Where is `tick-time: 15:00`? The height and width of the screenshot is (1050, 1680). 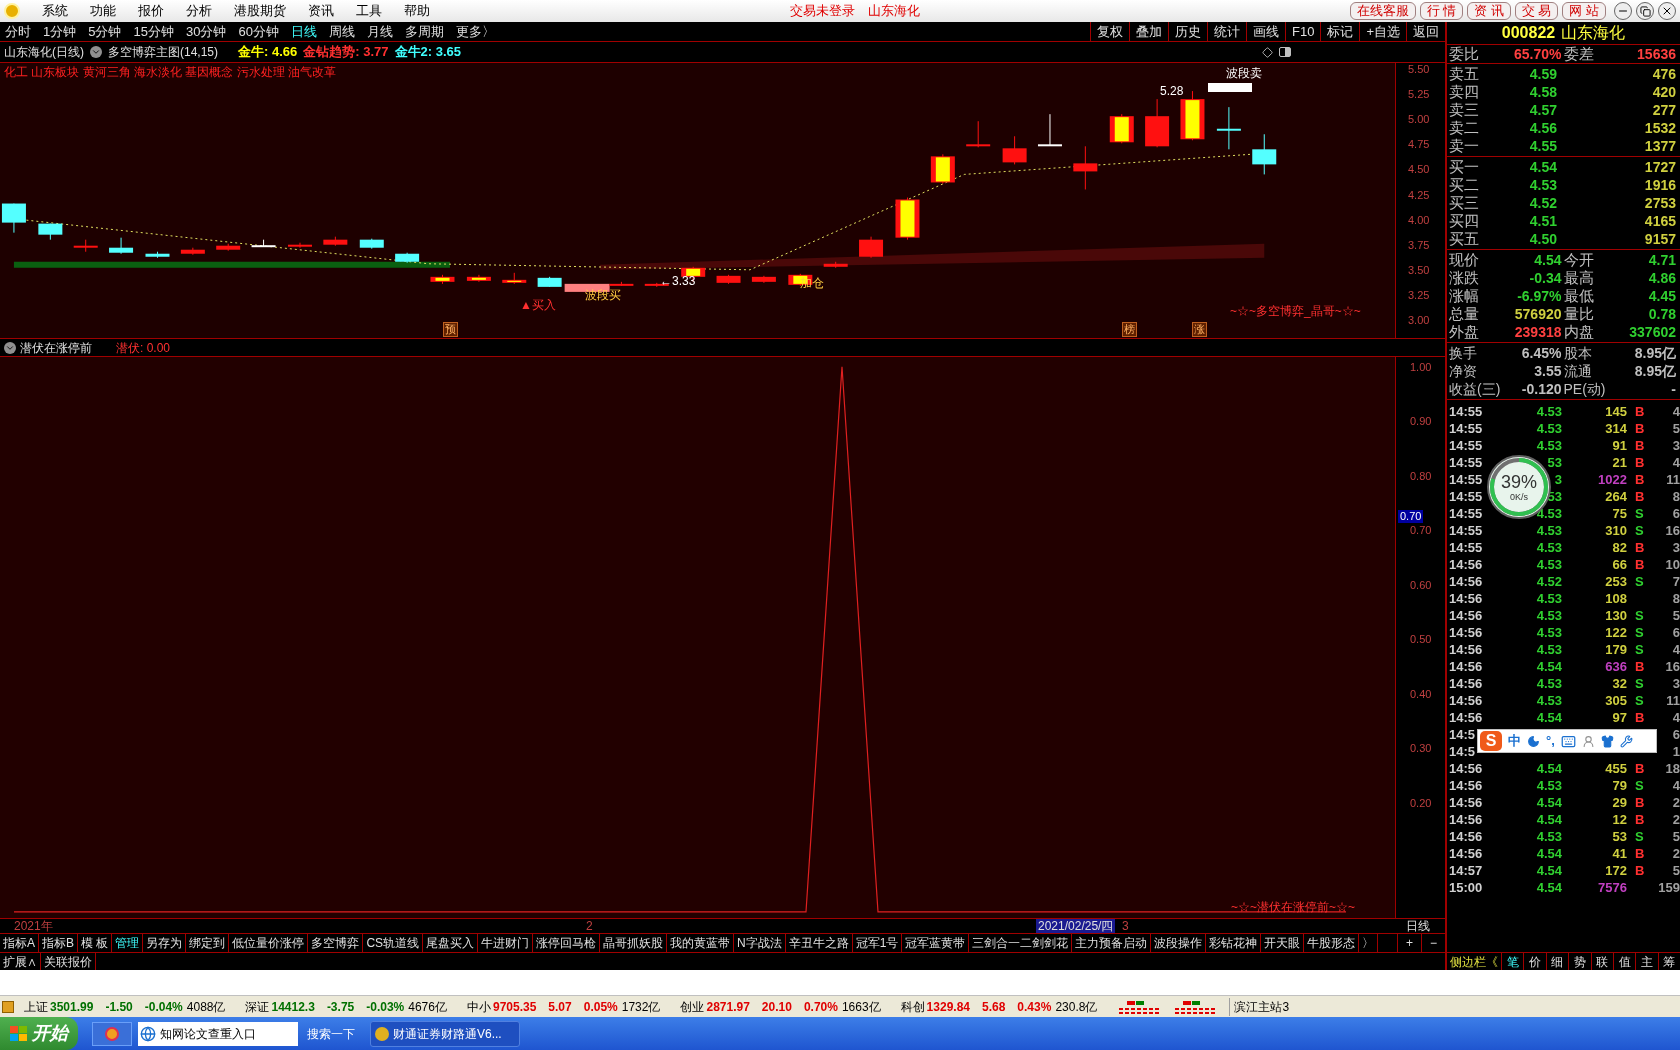 tick-time: 15:00 is located at coordinates (1465, 887).